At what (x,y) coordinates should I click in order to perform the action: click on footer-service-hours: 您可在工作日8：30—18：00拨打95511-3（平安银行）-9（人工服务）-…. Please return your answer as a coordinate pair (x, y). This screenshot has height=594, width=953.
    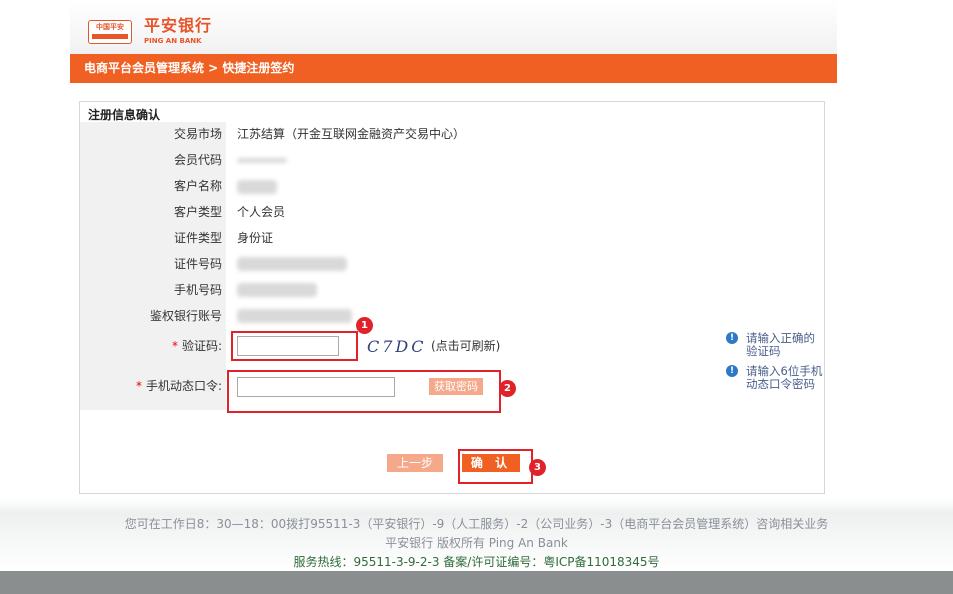
    Looking at the image, I should click on (476, 524).